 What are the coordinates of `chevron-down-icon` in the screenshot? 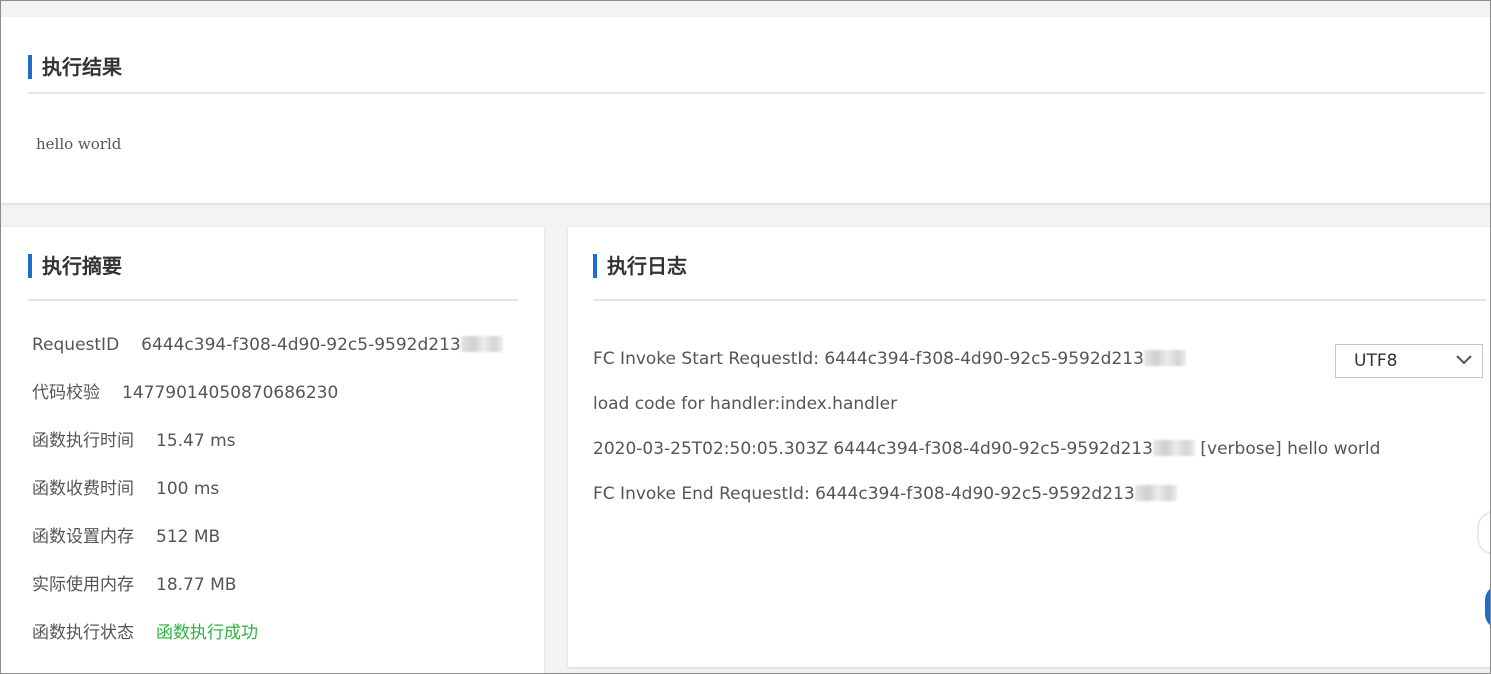 It's located at (1464, 360).